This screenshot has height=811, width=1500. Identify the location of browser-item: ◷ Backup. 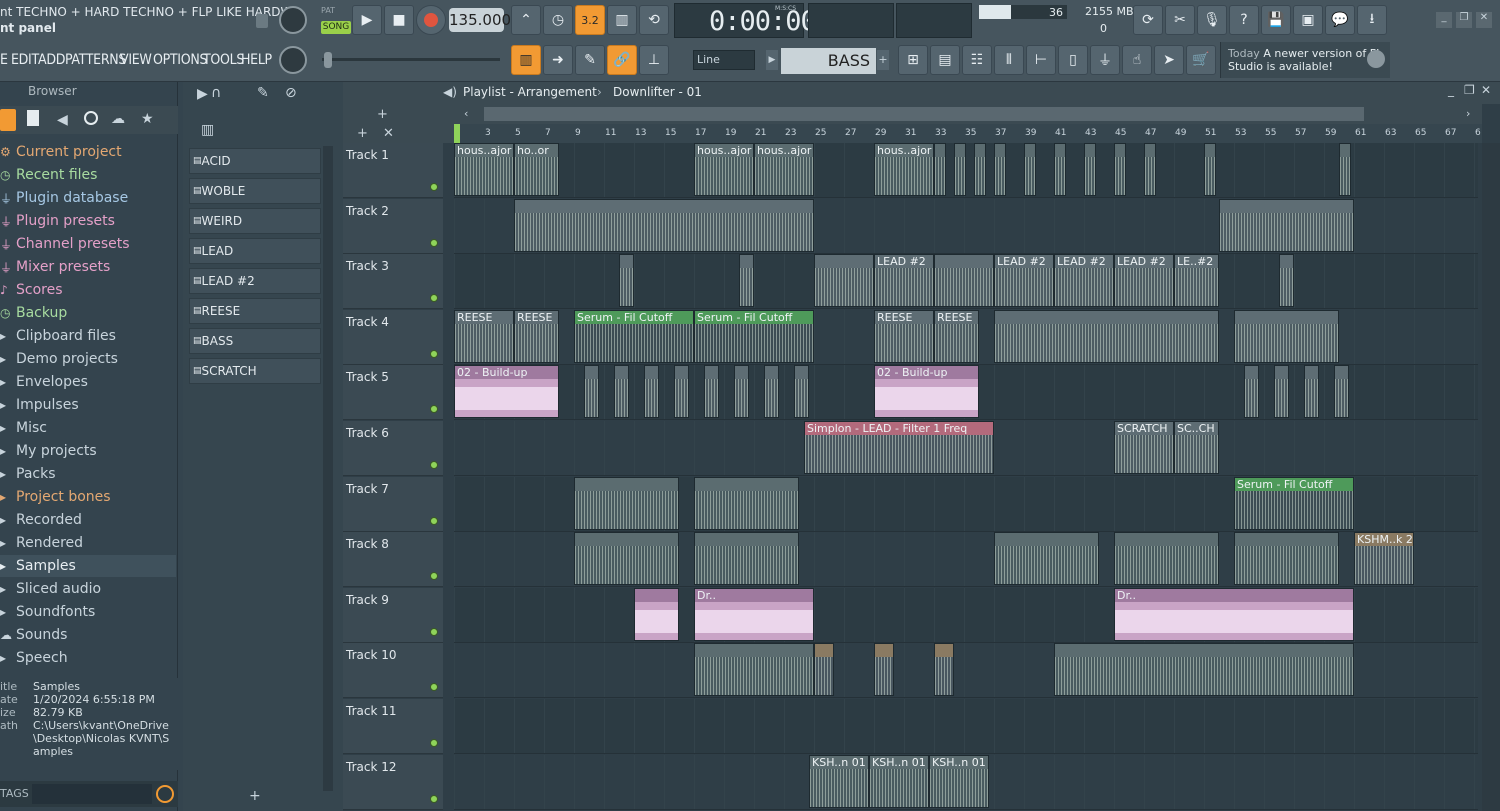
(88, 313).